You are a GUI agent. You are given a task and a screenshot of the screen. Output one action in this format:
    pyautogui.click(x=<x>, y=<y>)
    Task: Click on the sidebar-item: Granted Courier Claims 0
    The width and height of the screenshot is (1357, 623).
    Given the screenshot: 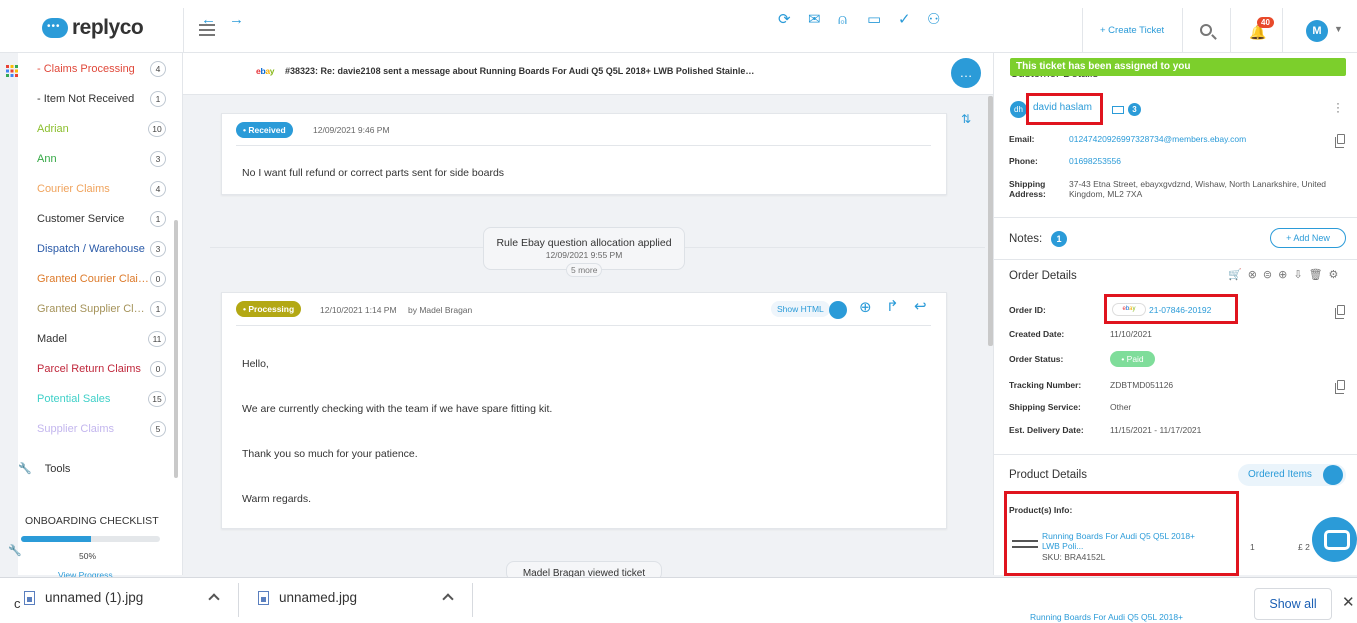 What is the action you would take?
    pyautogui.click(x=101, y=279)
    